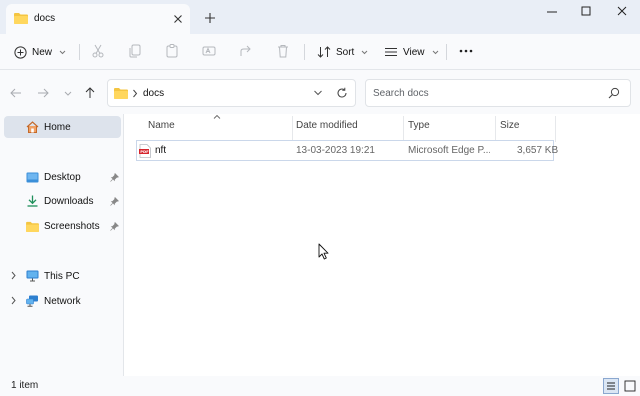  What do you see at coordinates (498, 93) in the screenshot?
I see `search-box: Search docs` at bounding box center [498, 93].